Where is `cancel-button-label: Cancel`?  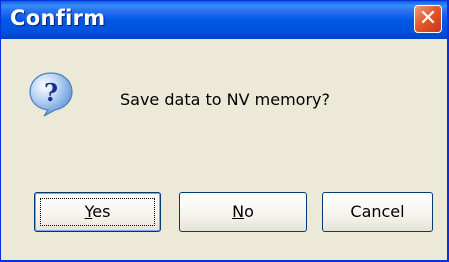
cancel-button-label: Cancel is located at coordinates (377, 211).